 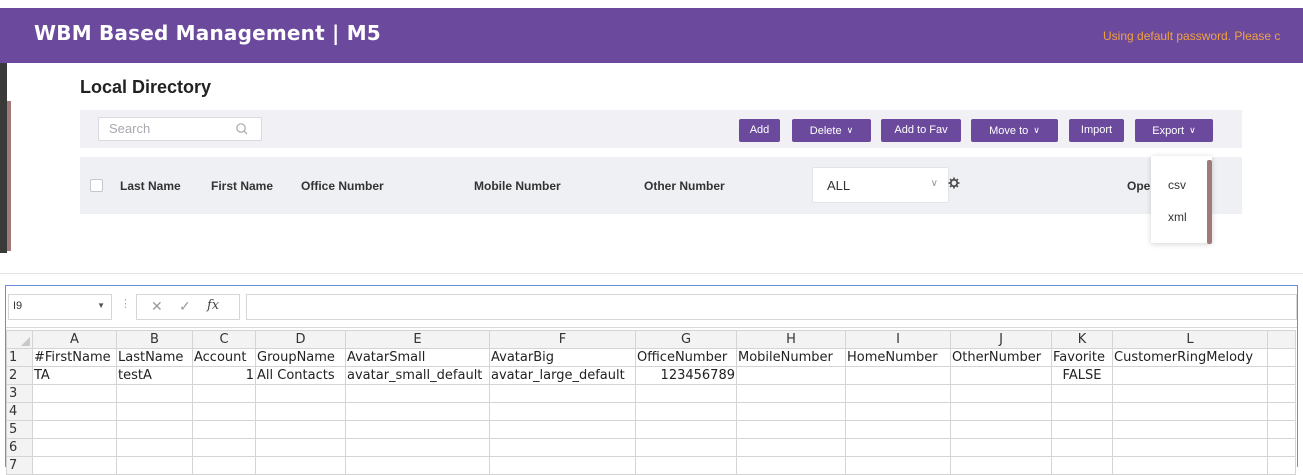 What do you see at coordinates (562, 339) in the screenshot?
I see `column-header: F` at bounding box center [562, 339].